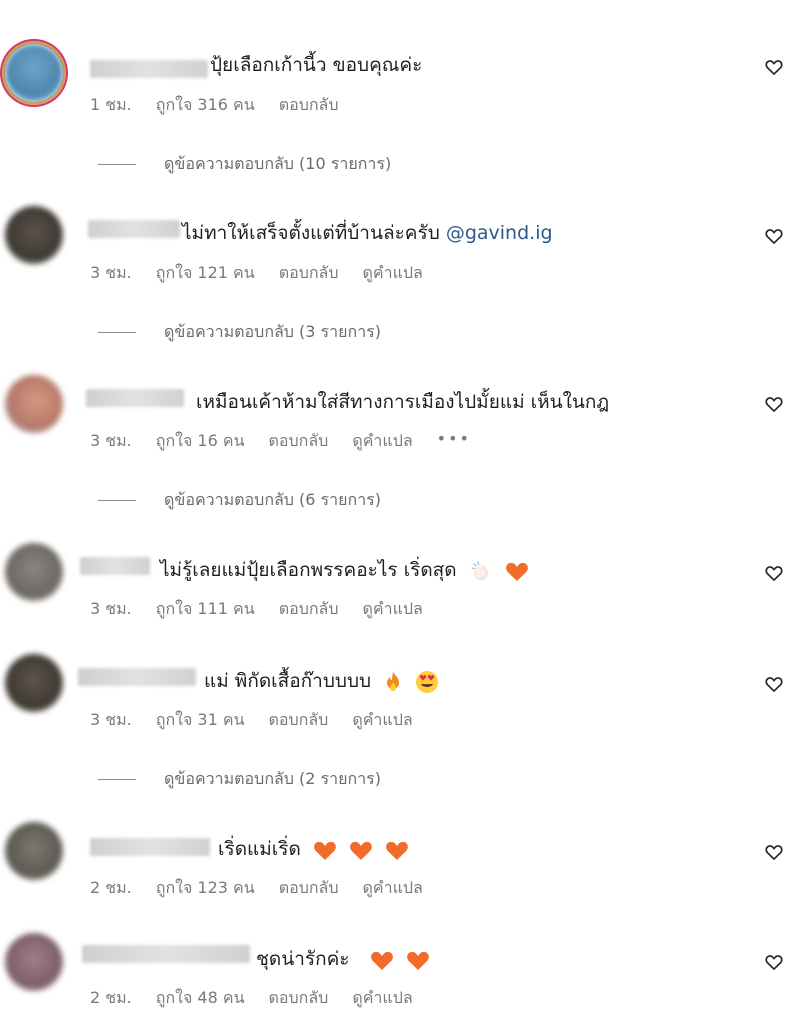  What do you see at coordinates (200, 720) in the screenshot?
I see `like-count: ถูกใจ 31 คน` at bounding box center [200, 720].